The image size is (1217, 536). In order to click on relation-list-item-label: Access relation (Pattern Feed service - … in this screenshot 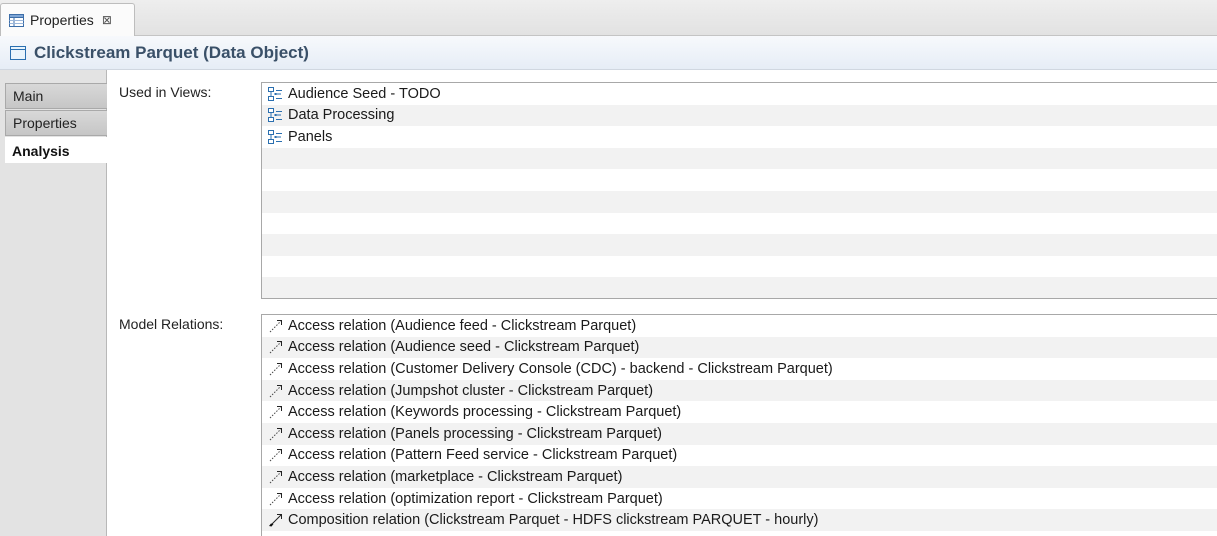, I will do `click(483, 455)`.